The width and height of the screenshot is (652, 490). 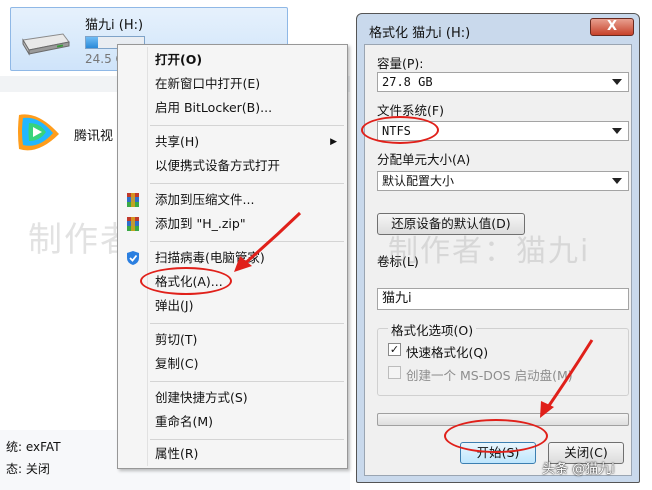 What do you see at coordinates (400, 63) in the screenshot?
I see `capacity-label: 容量(P):` at bounding box center [400, 63].